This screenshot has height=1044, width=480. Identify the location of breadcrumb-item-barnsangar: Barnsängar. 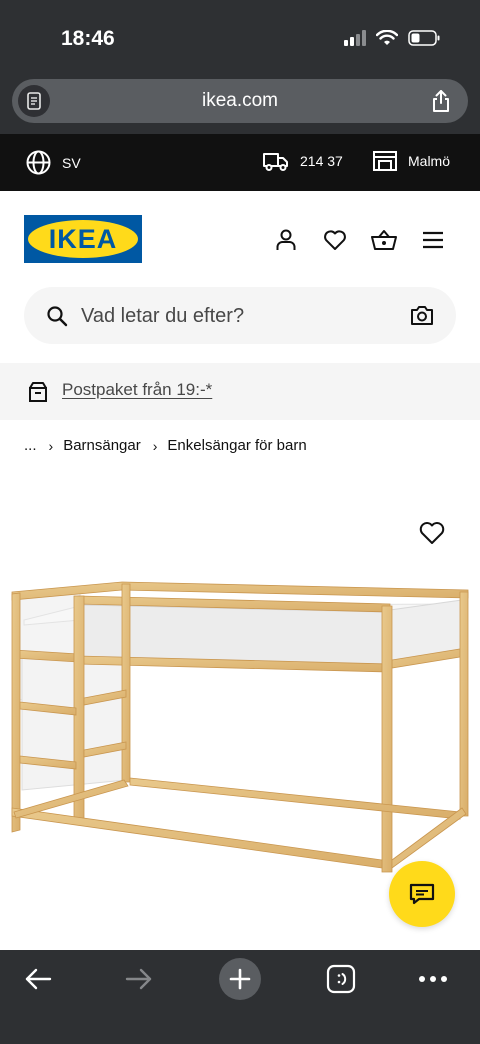
(102, 445).